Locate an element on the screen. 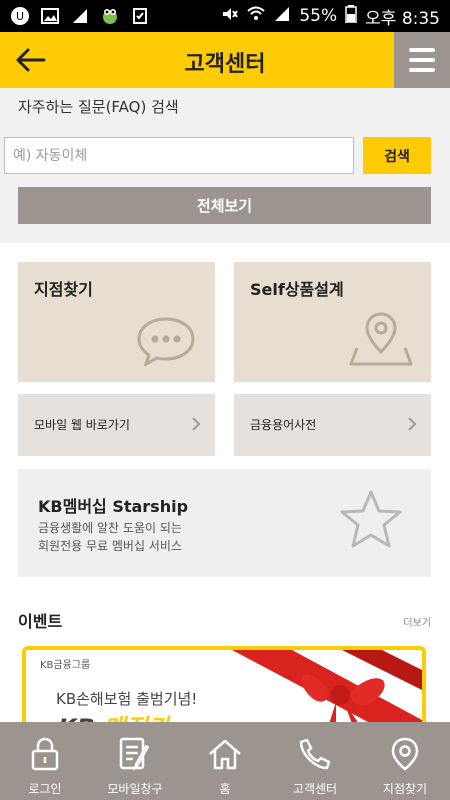  phone-icon is located at coordinates (315, 754).